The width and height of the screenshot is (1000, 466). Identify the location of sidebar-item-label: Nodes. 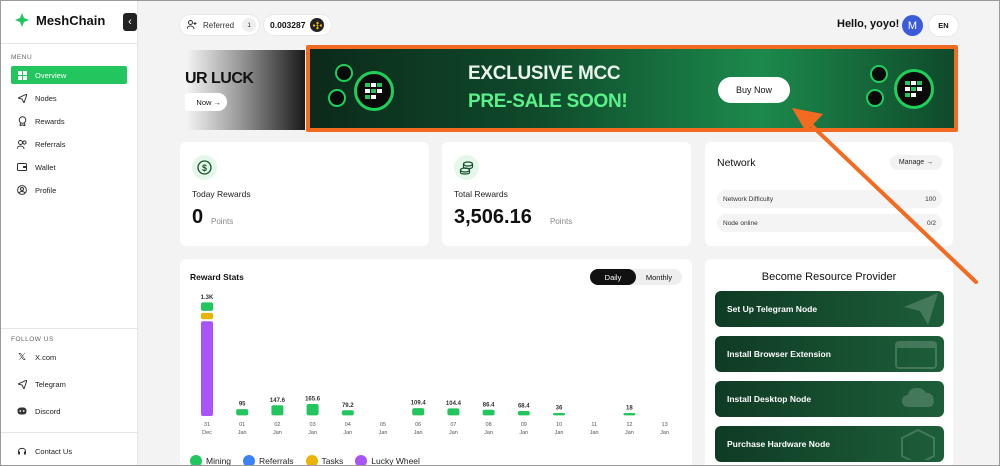
(46, 98).